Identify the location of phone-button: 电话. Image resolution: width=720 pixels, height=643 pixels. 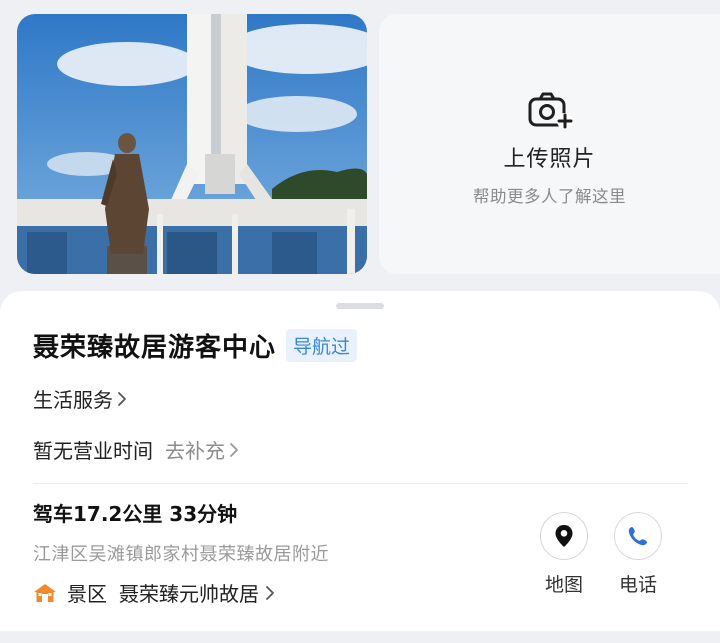
(638, 554).